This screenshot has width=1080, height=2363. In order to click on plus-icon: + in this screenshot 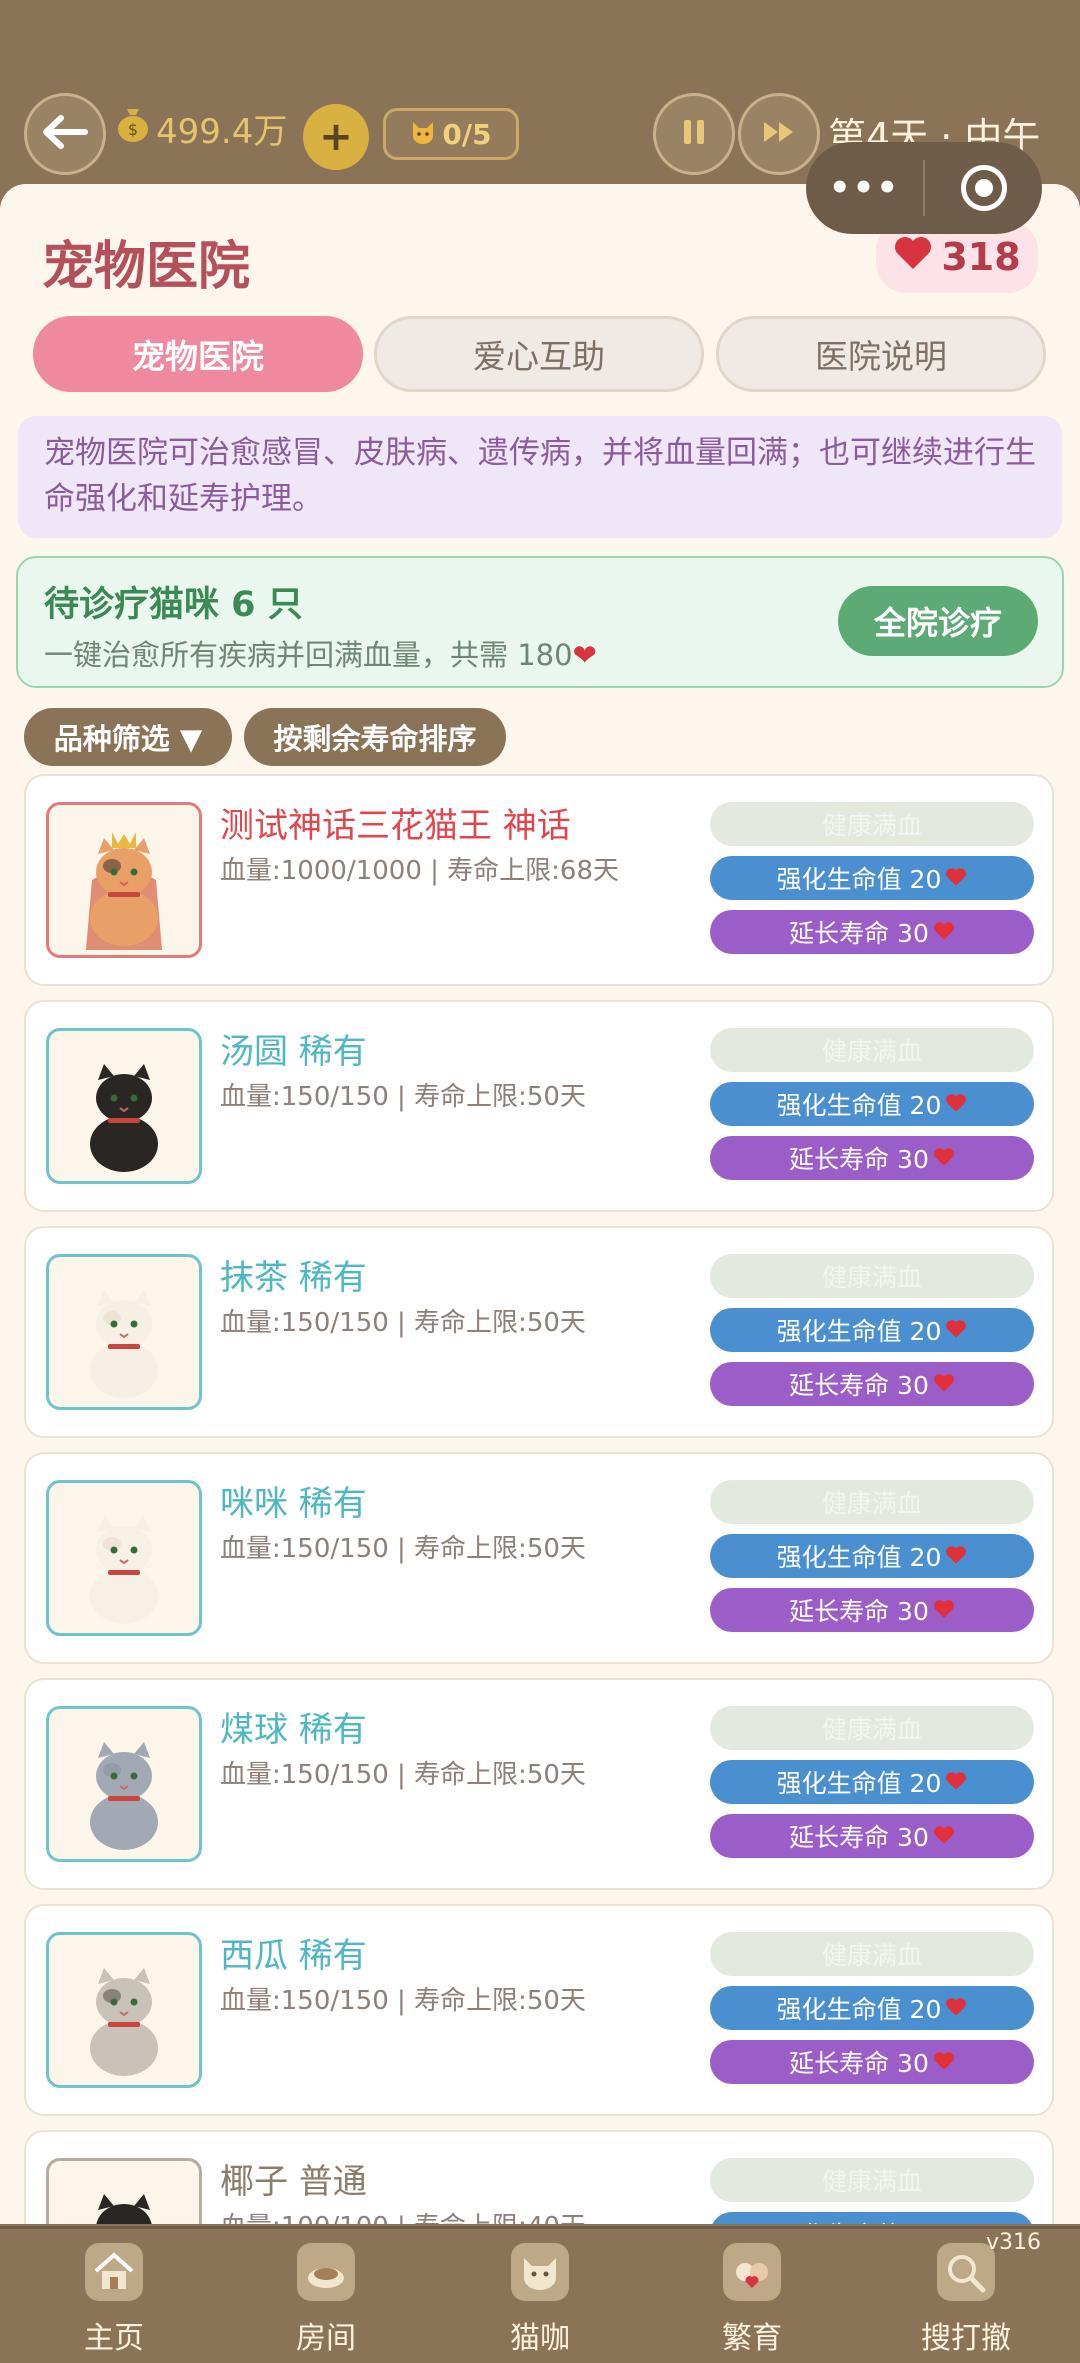, I will do `click(336, 137)`.